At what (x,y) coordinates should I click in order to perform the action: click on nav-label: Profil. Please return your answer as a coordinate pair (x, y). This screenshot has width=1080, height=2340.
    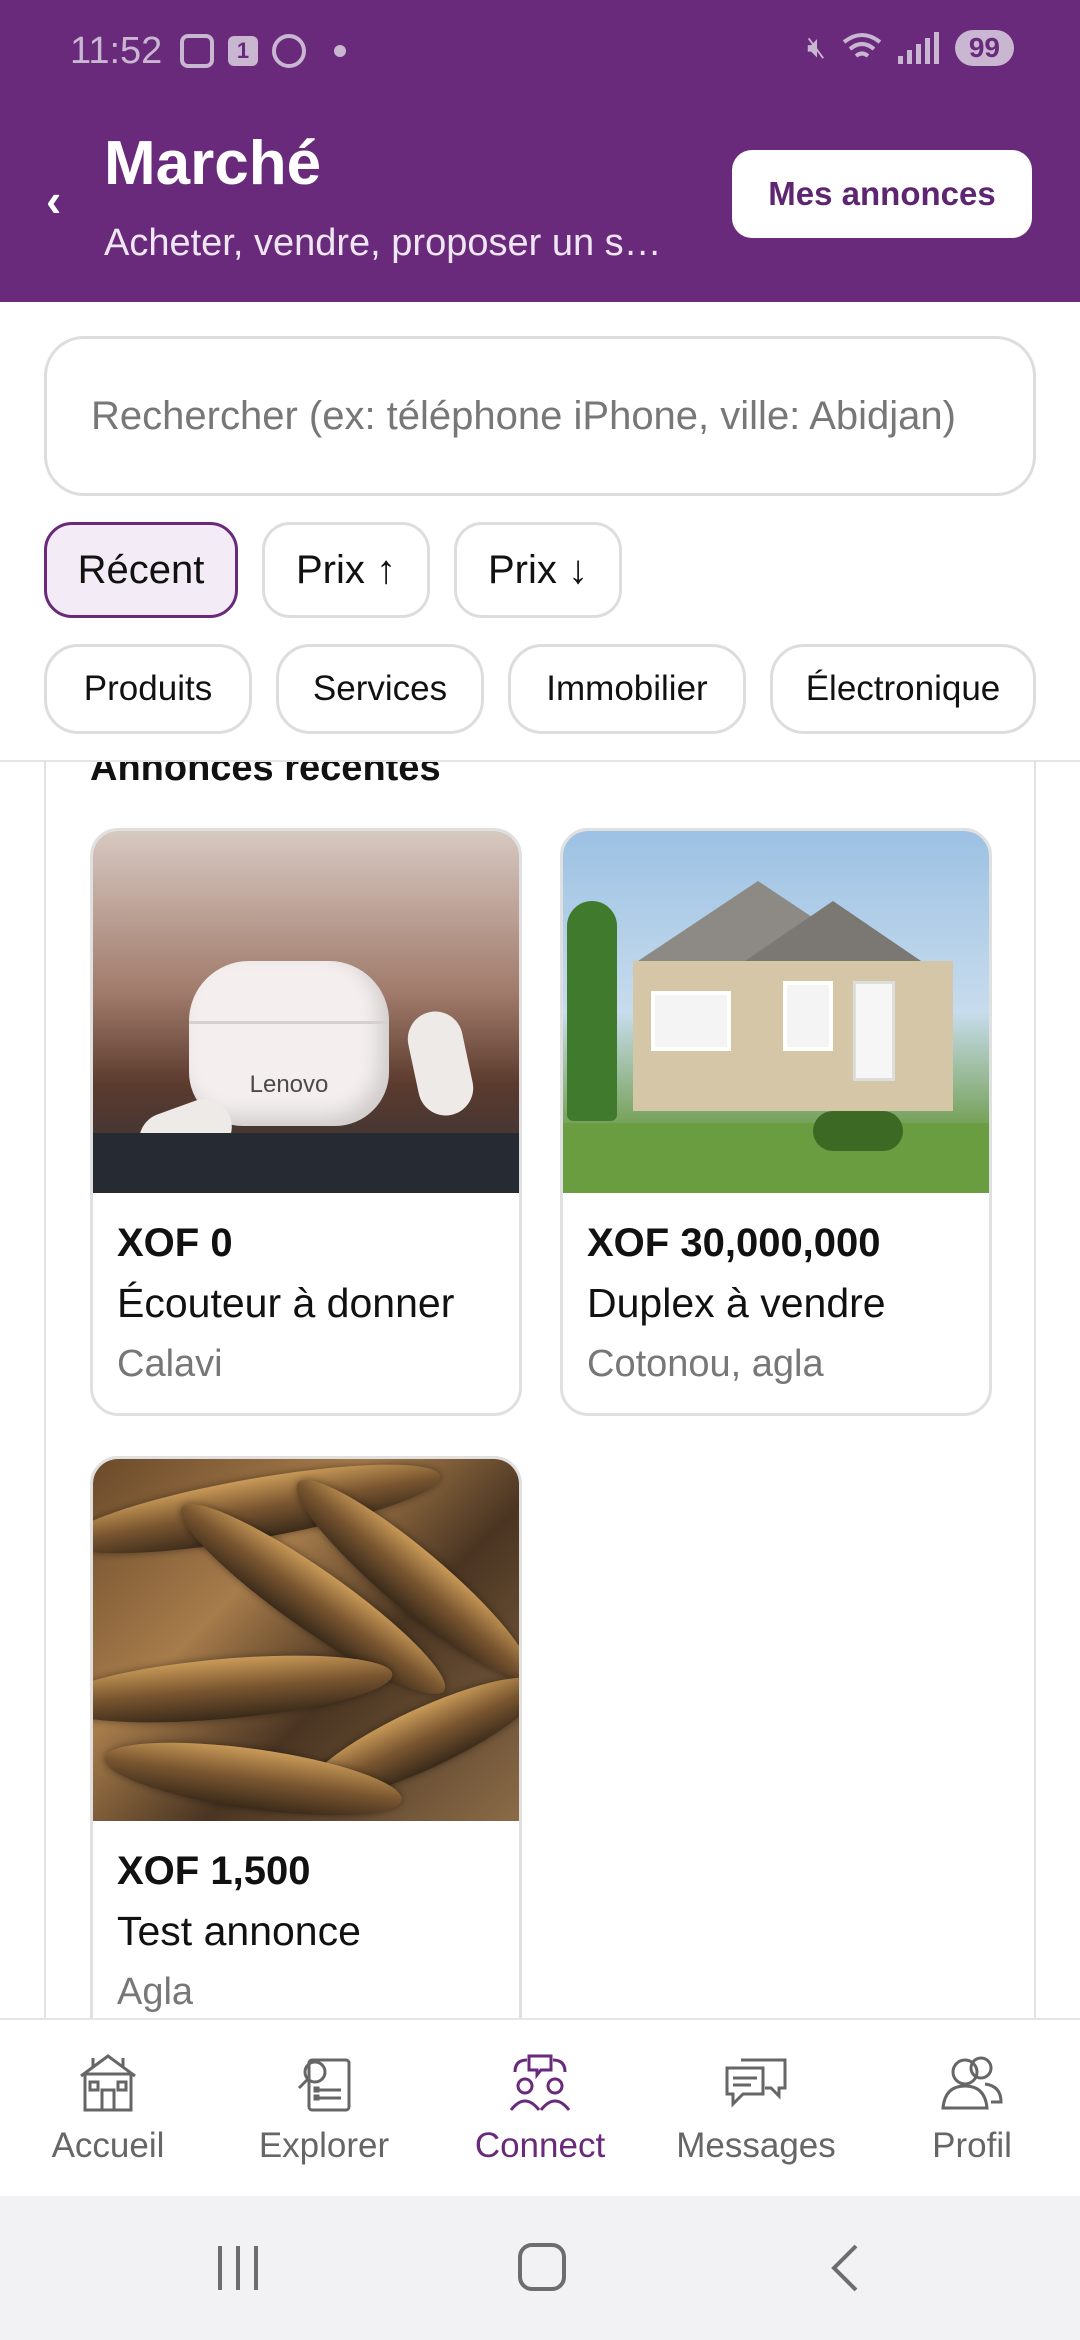
    Looking at the image, I should click on (972, 2145).